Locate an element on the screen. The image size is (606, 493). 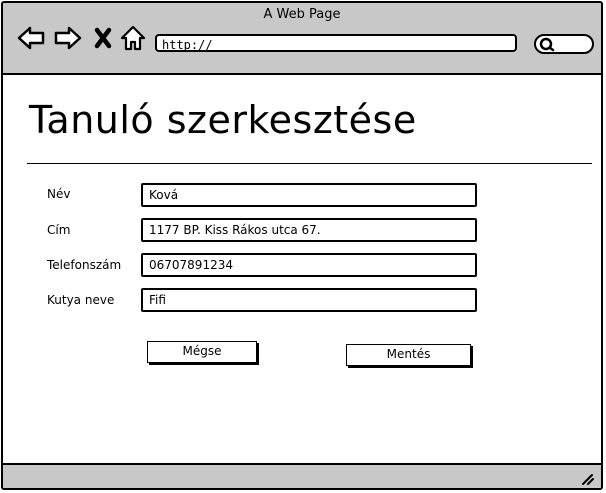
page-title: Tanuló szerkesztése is located at coordinates (223, 120).